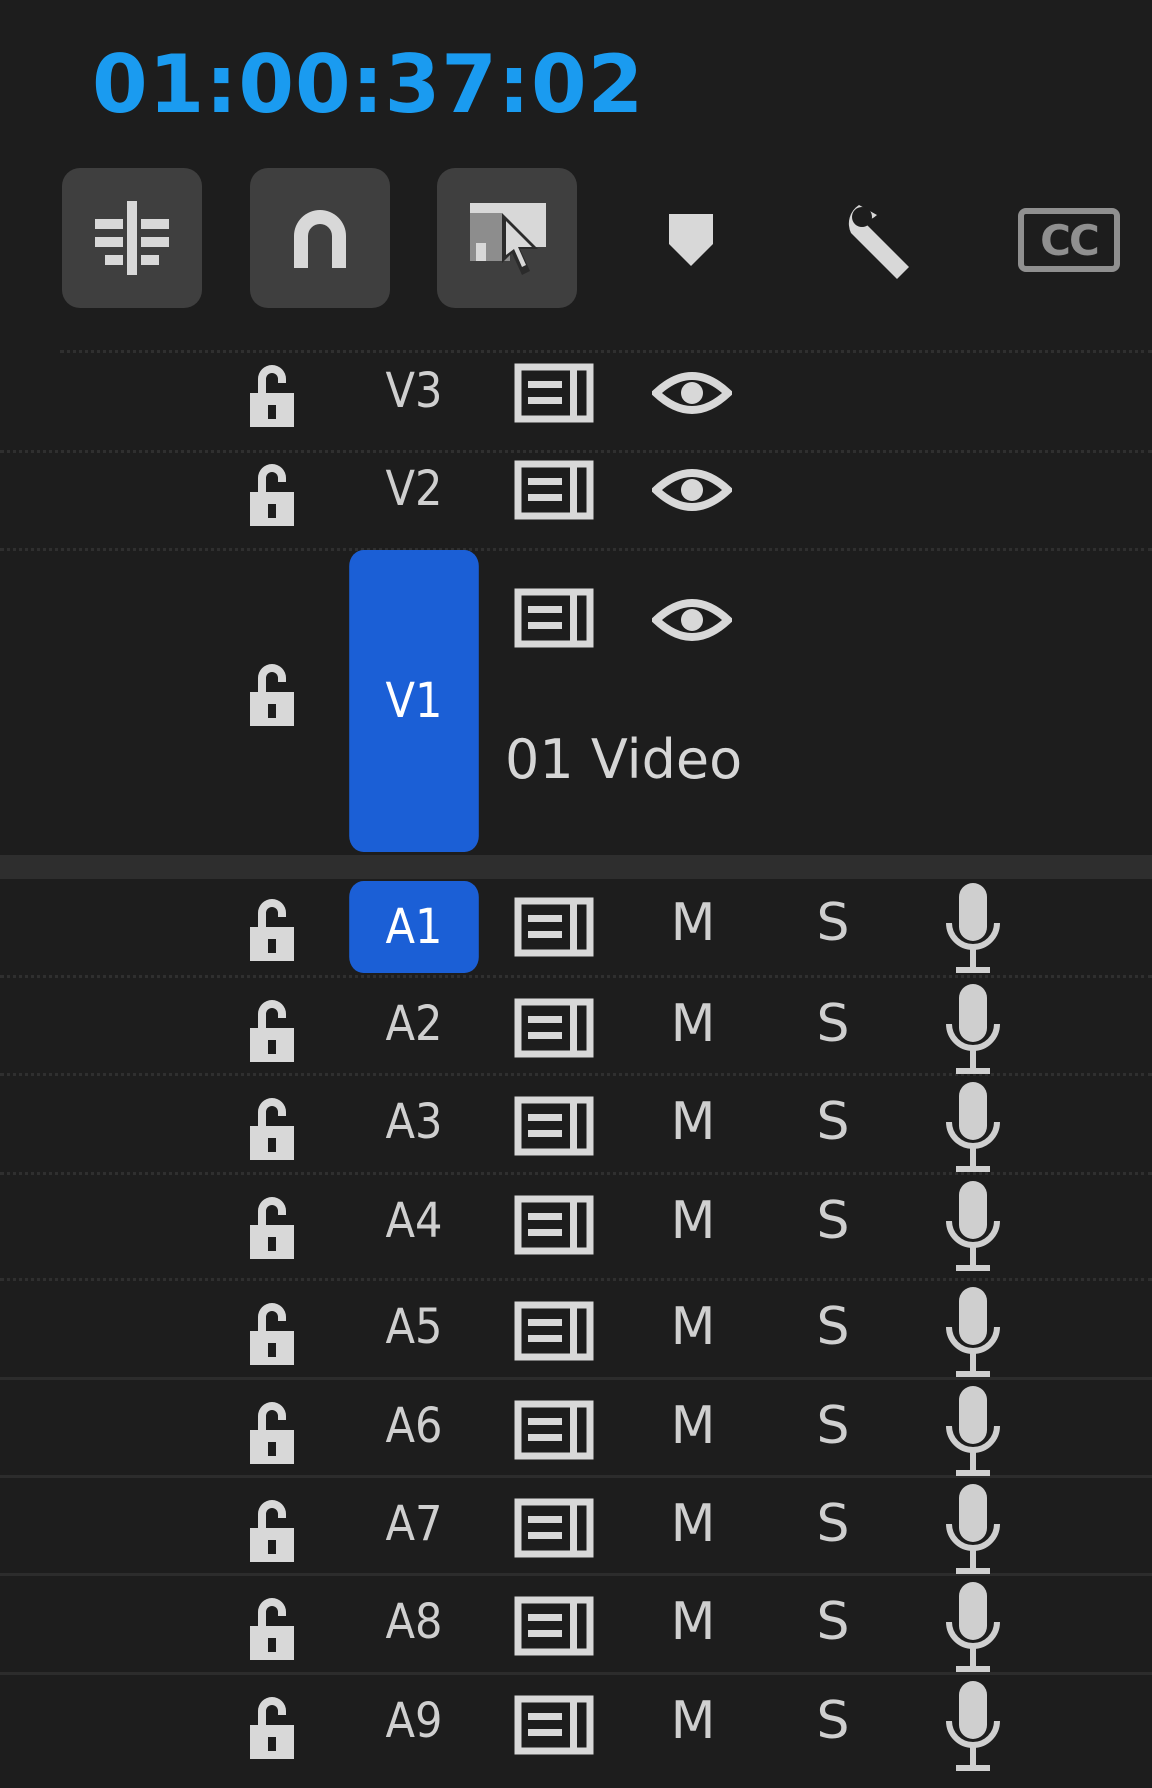 This screenshot has width=1152, height=1788. What do you see at coordinates (414, 1221) in the screenshot?
I see `track-name-a4: A4` at bounding box center [414, 1221].